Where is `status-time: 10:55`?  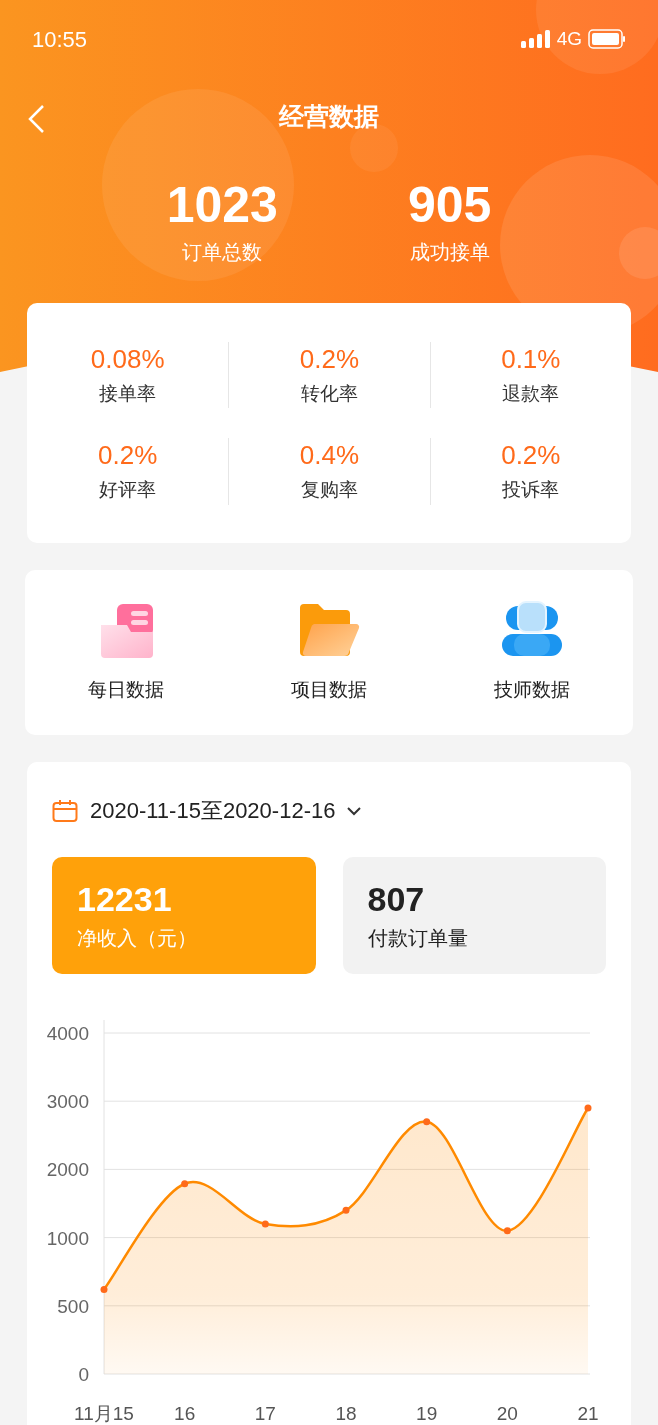 status-time: 10:55 is located at coordinates (60, 39).